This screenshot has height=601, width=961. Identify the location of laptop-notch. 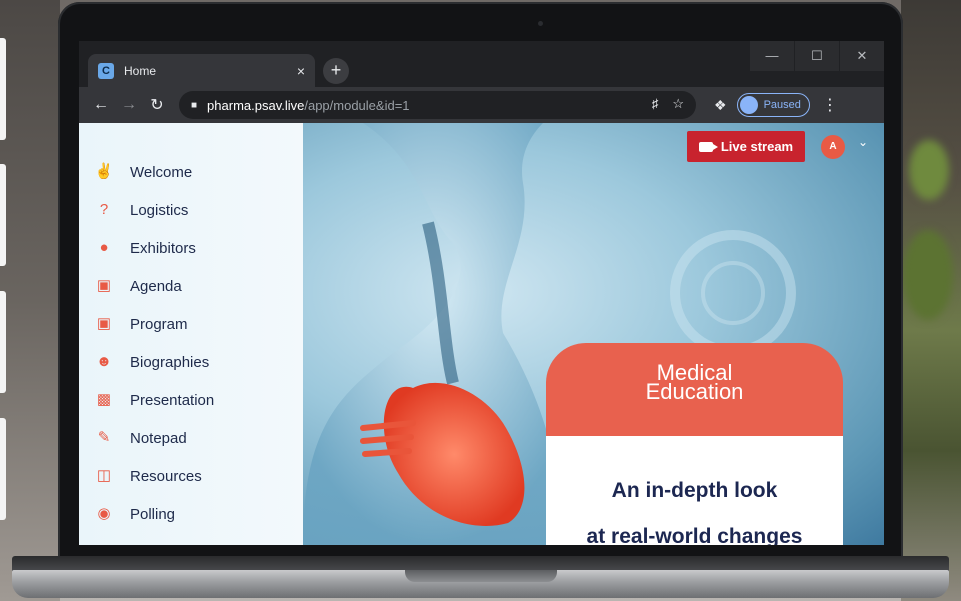
(481, 576).